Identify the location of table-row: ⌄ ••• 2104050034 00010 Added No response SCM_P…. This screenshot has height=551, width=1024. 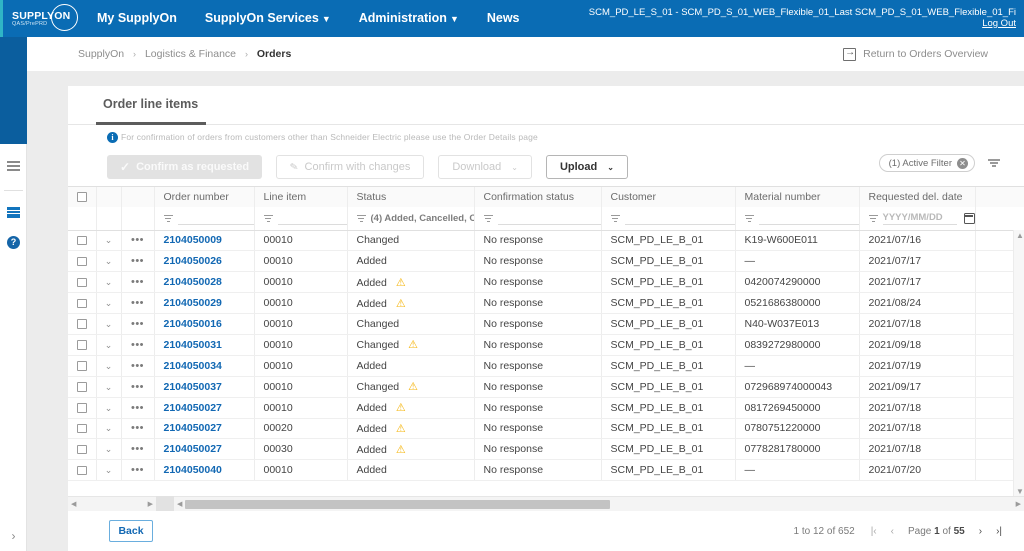
(546, 366).